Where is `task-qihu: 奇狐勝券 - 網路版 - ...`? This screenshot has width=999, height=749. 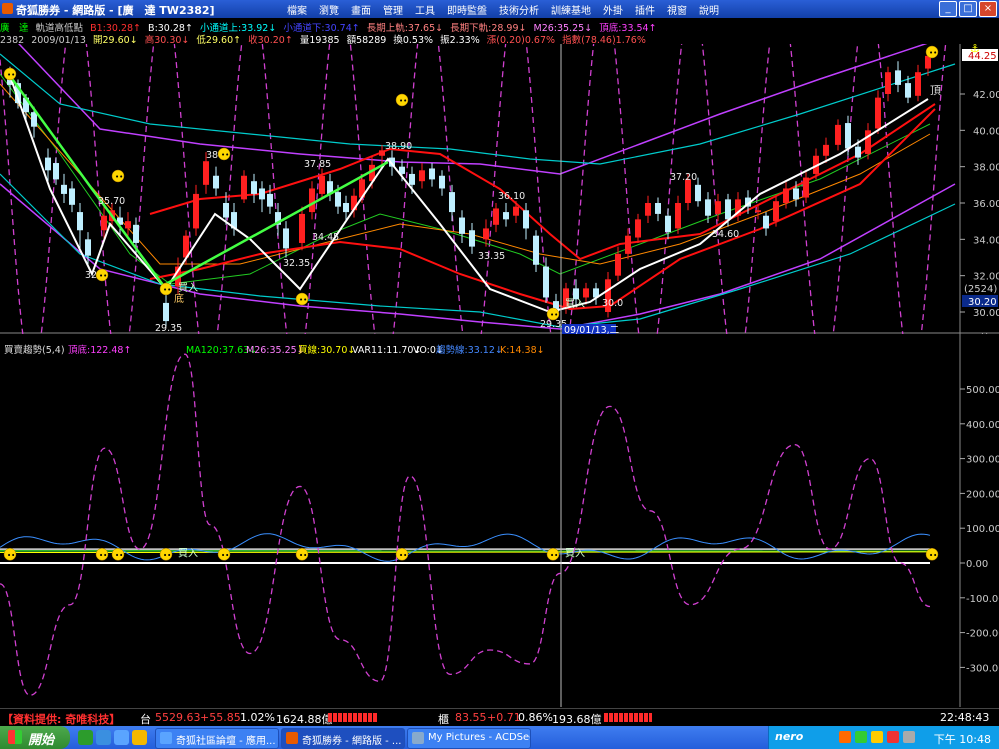
task-qihu: 奇狐勝券 - 網路版 - ... is located at coordinates (343, 738).